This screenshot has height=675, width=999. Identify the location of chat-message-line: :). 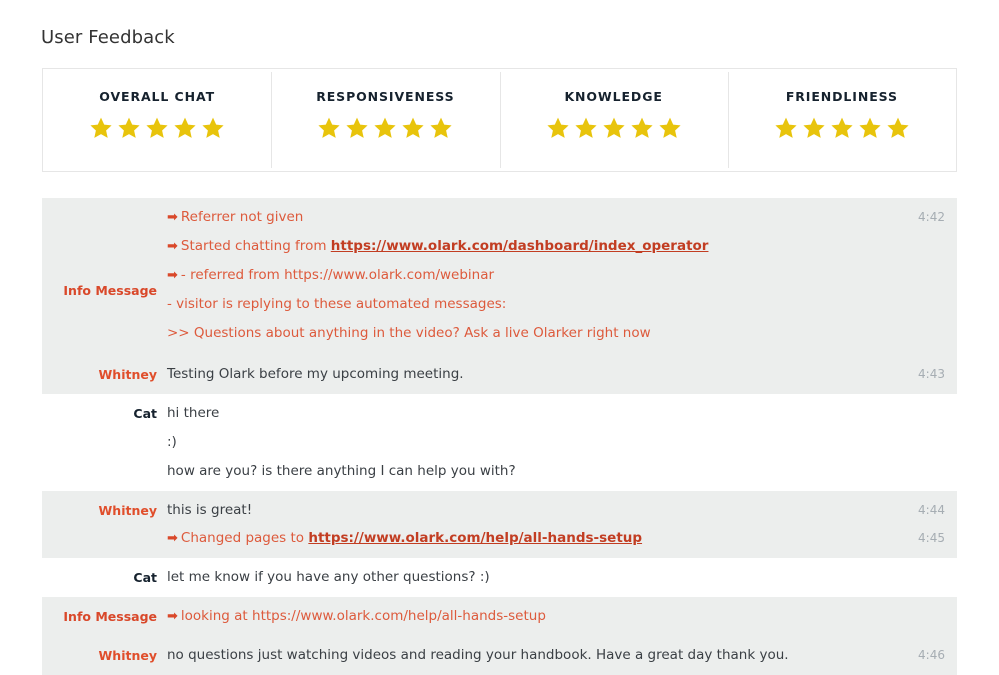
(519, 442).